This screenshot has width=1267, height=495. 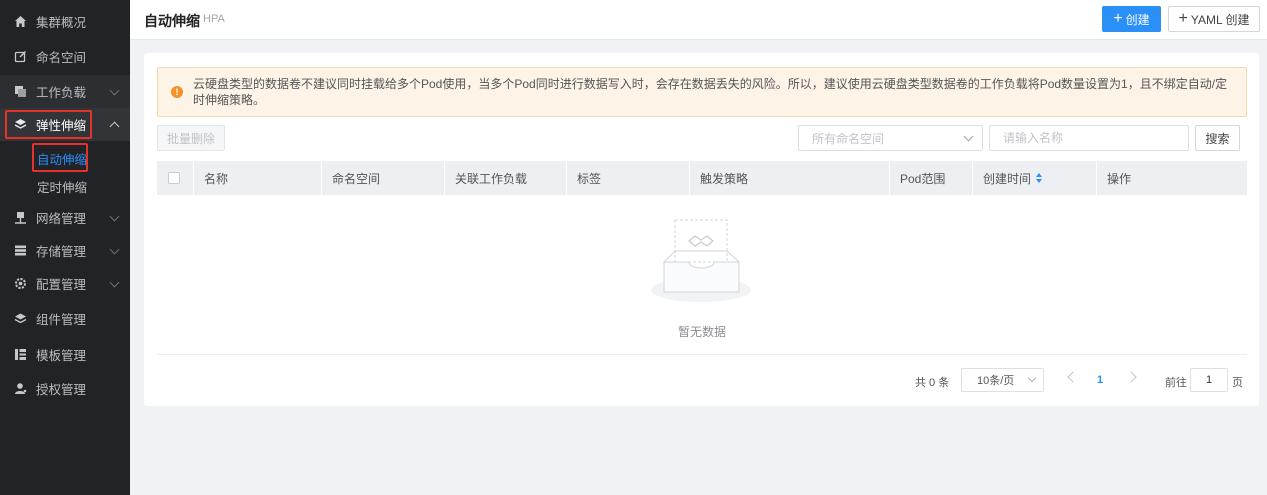 What do you see at coordinates (20, 319) in the screenshot?
I see `layers-icon` at bounding box center [20, 319].